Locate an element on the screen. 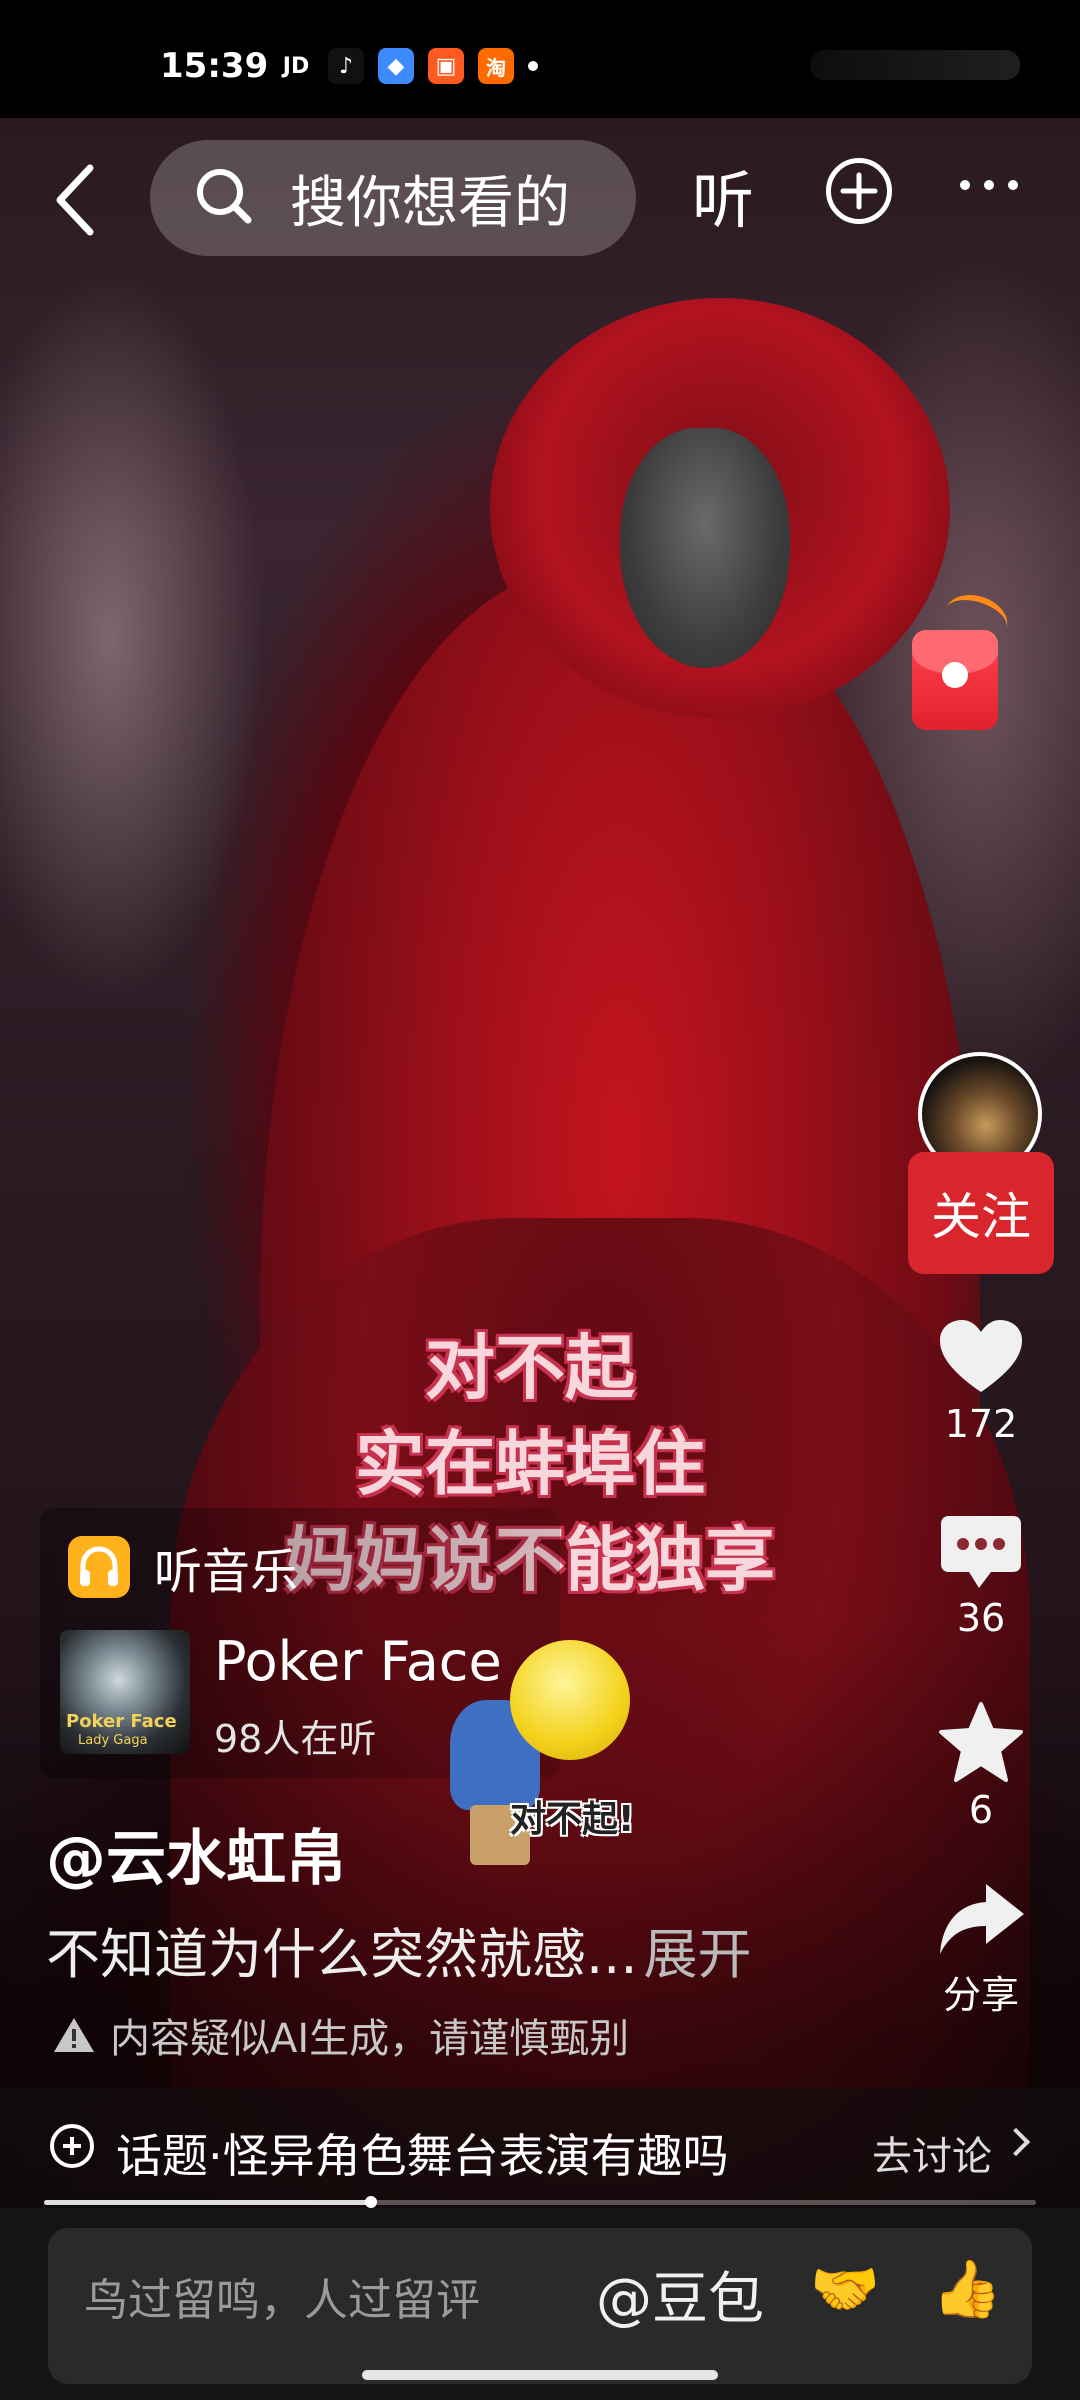  headphones-icon is located at coordinates (99, 1567).